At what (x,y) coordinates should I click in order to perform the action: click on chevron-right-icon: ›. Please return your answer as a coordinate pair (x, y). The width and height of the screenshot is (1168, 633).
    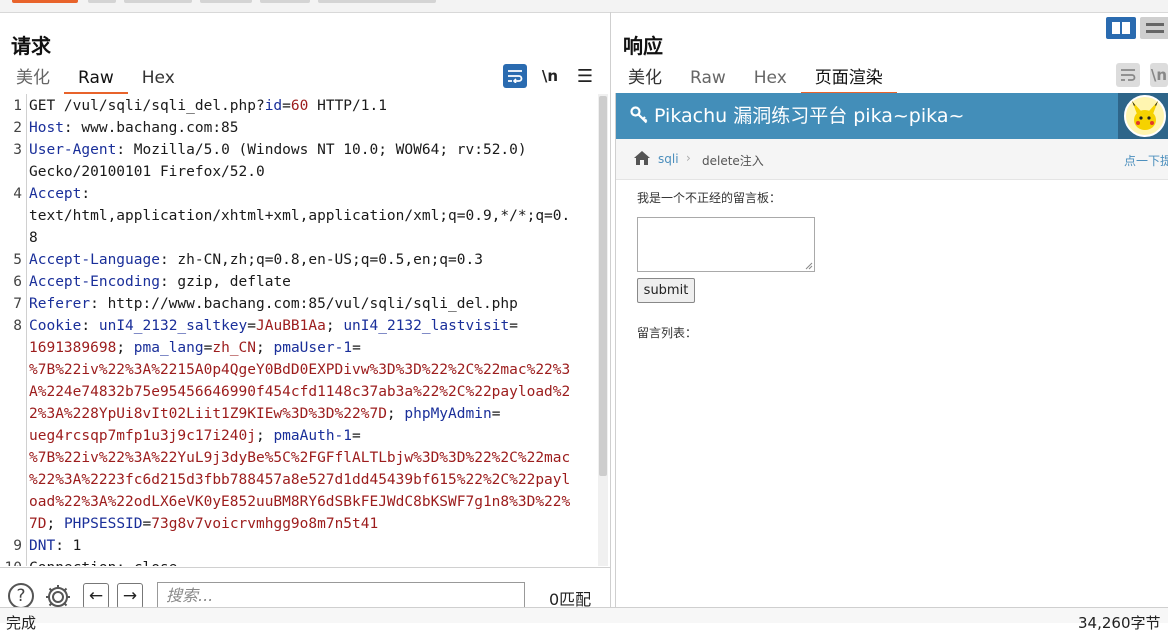
    Looking at the image, I should click on (688, 158).